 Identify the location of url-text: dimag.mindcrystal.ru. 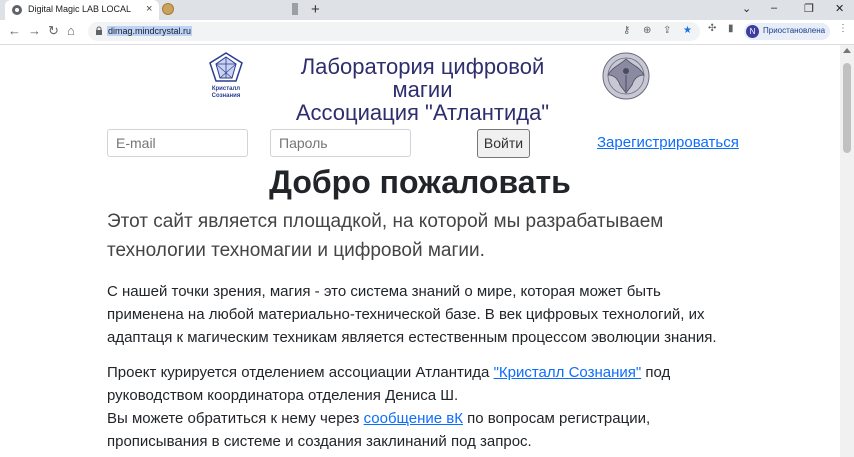
(150, 31).